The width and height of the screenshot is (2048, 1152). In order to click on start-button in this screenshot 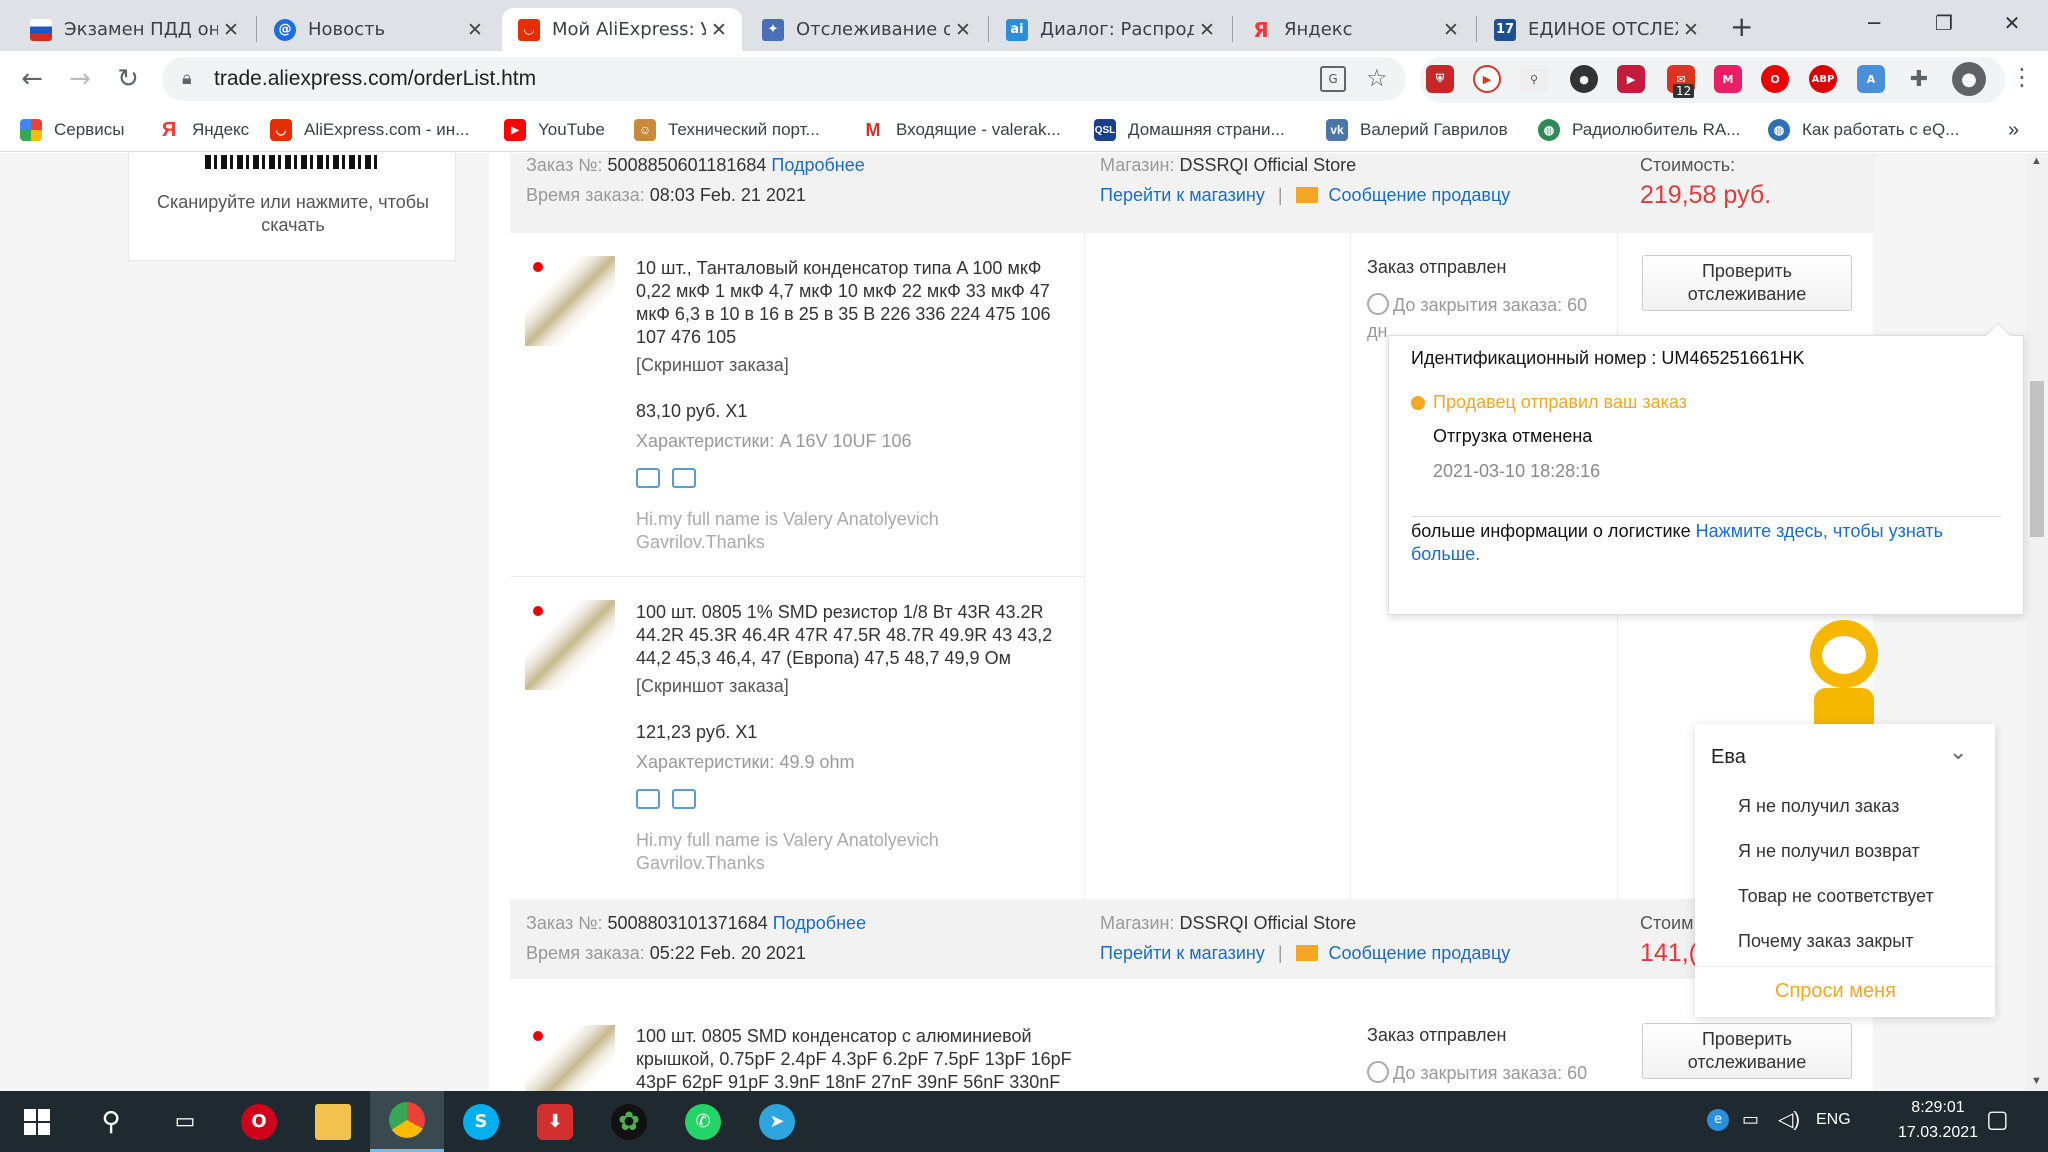, I will do `click(37, 1121)`.